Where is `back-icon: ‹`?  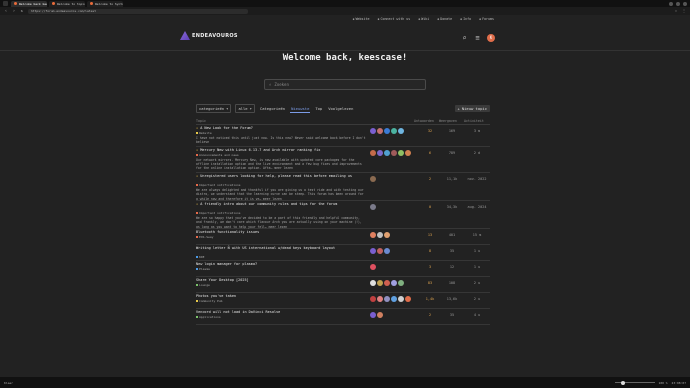 back-icon: ‹ is located at coordinates (6, 11).